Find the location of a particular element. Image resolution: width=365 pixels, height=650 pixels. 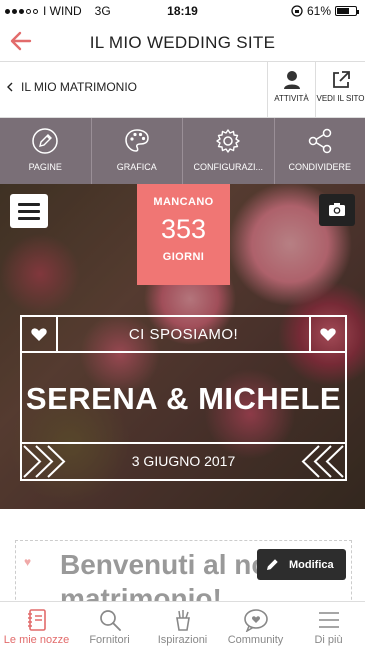

page-title: IL MIO WEDDING SITE is located at coordinates (182, 42).